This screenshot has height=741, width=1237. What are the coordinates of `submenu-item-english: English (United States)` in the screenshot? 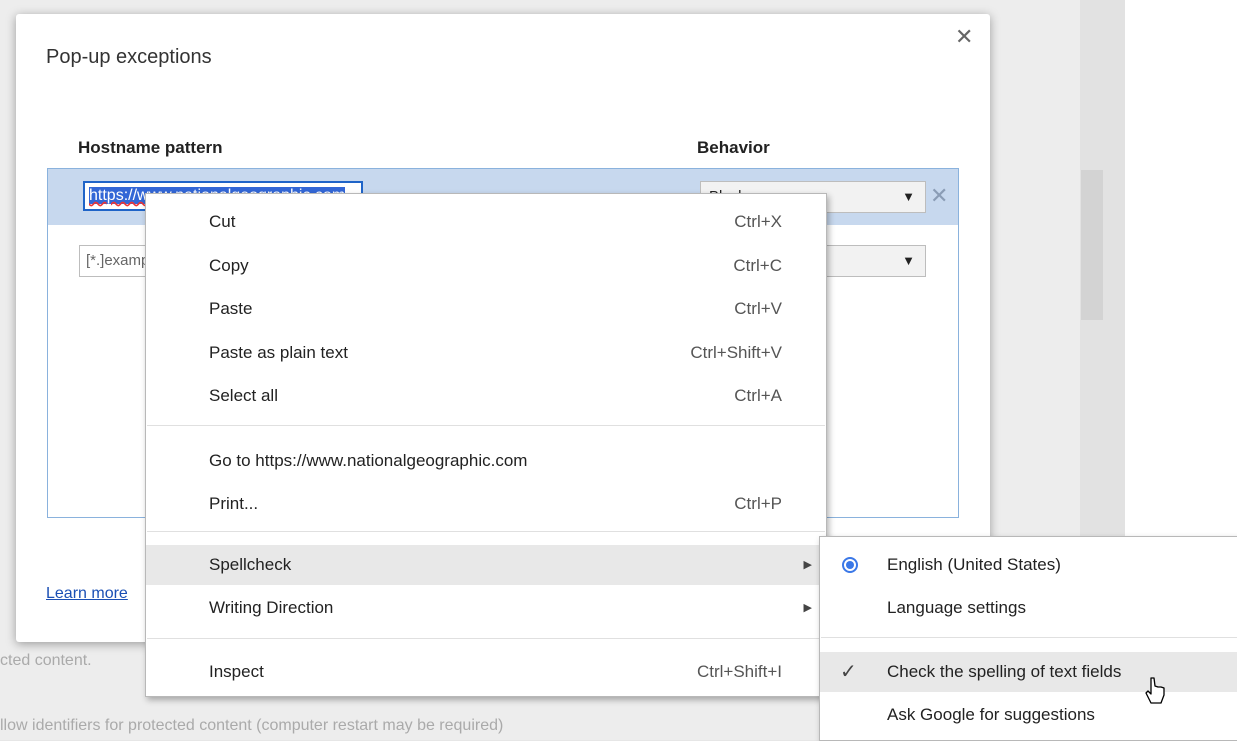 It's located at (1028, 565).